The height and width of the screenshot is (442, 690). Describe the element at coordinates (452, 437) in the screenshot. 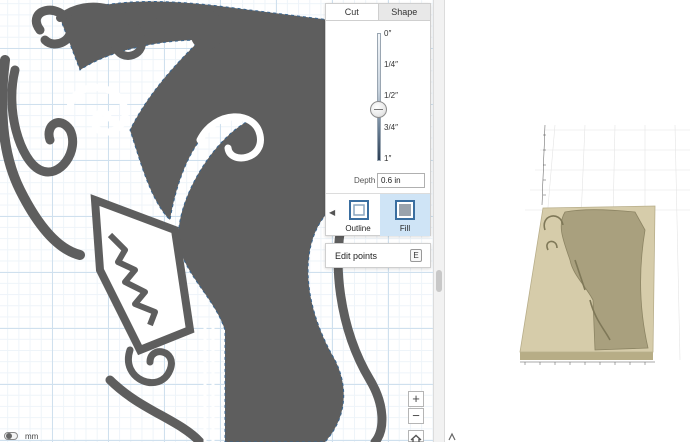

I see `nav-arrow-icon` at that location.